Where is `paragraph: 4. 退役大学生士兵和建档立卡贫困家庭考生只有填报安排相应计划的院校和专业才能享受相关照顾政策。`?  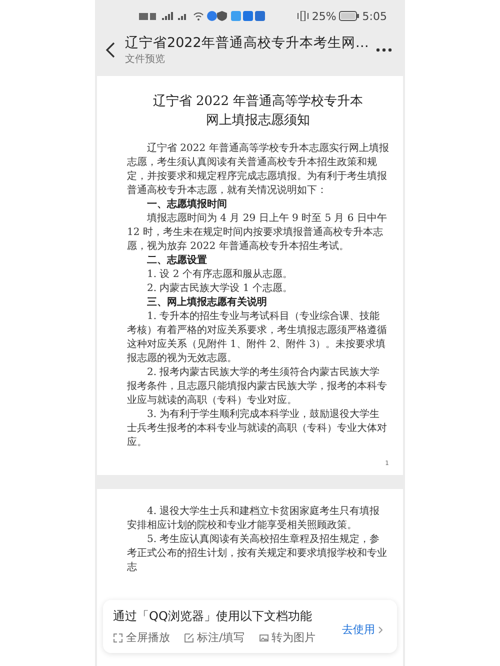
paragraph: 4. 退役大学生士兵和建档立卡贫困家庭考生只有填报安排相应计划的院校和专业才能享受相关照顾政策。 is located at coordinates (254, 519).